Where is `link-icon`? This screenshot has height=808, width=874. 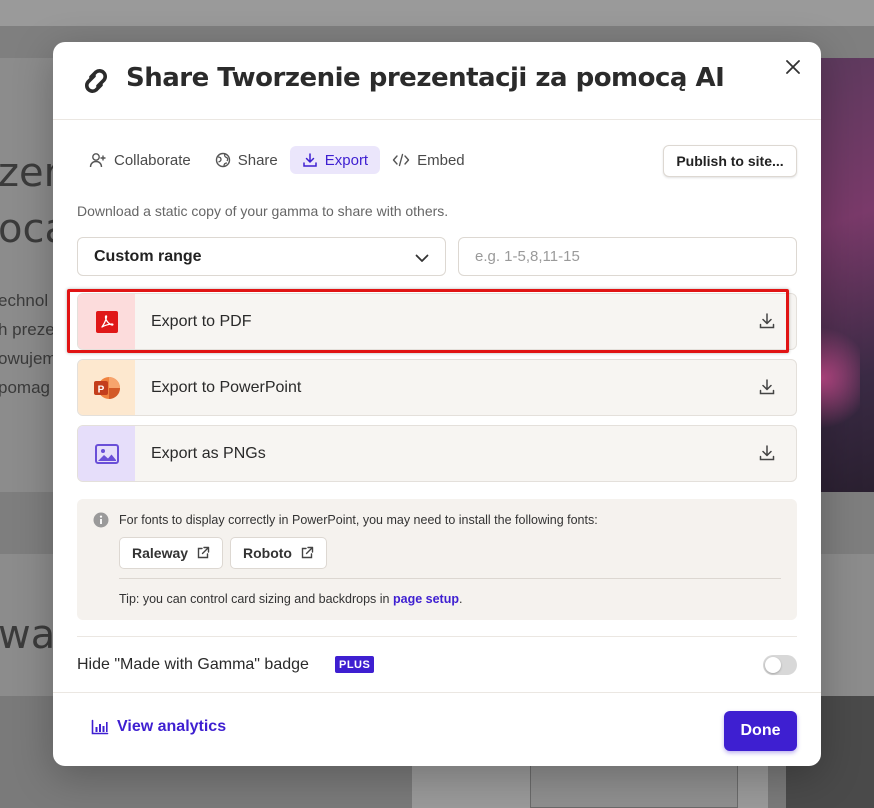 link-icon is located at coordinates (96, 81).